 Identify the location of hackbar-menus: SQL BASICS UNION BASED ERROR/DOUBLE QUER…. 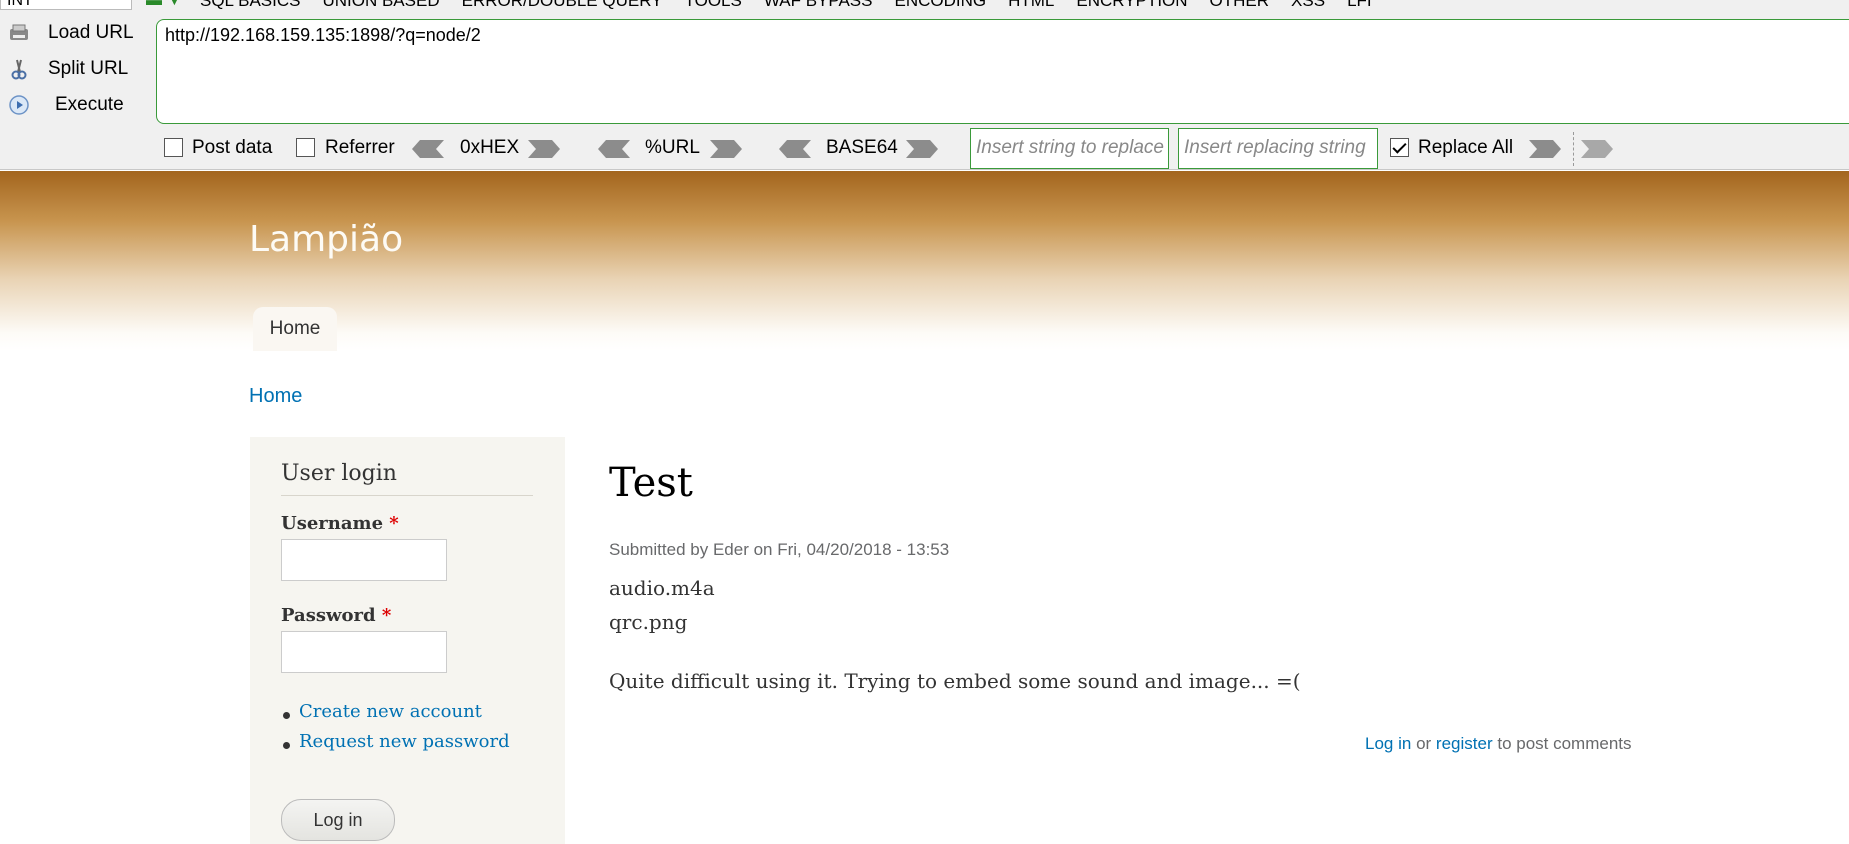
(786, 5).